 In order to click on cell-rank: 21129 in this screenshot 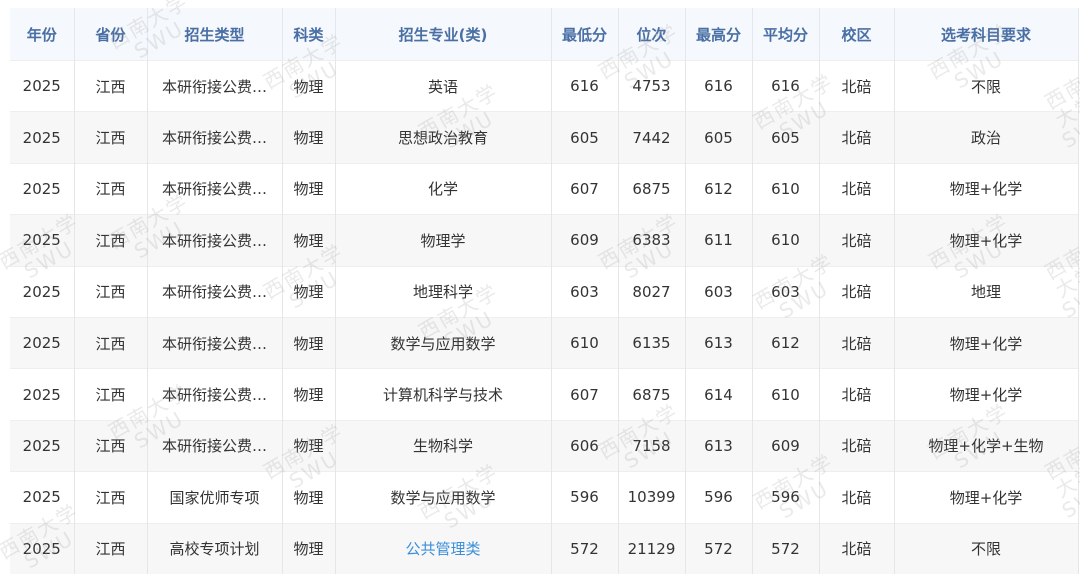, I will do `click(652, 548)`.